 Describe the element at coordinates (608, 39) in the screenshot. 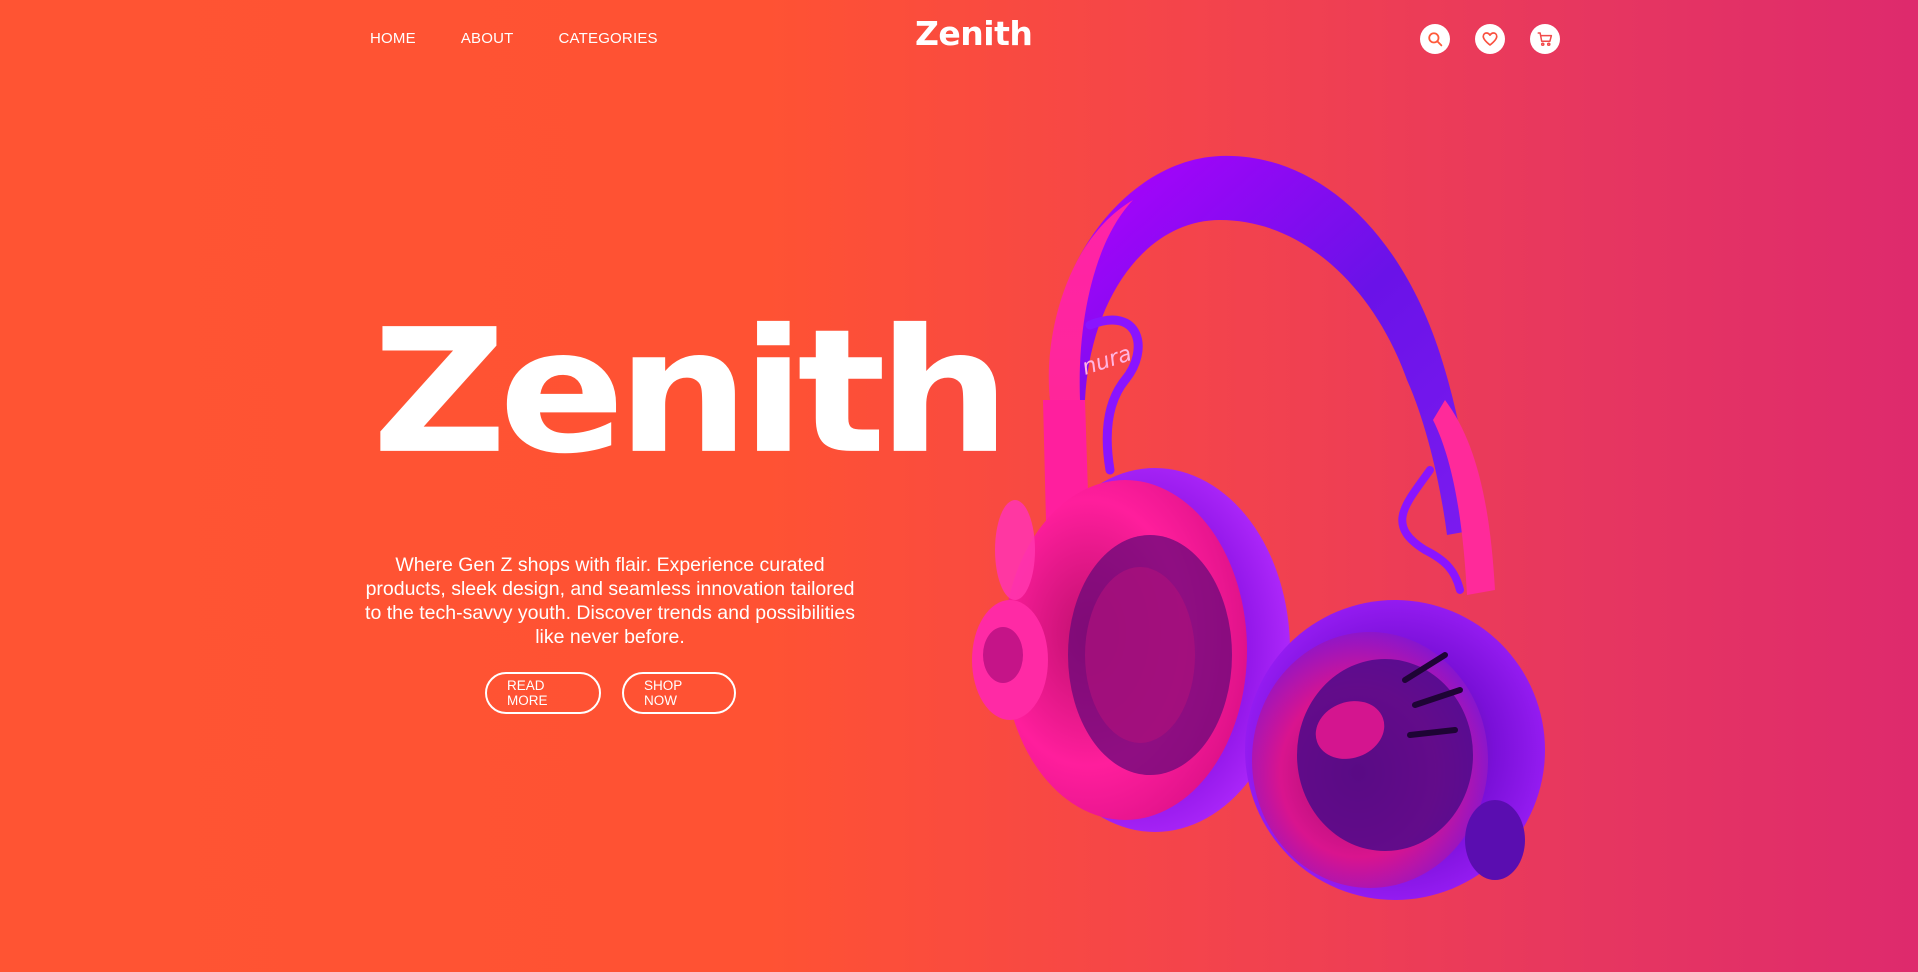

I see `nav-categories-link: CATEGORIES` at that location.